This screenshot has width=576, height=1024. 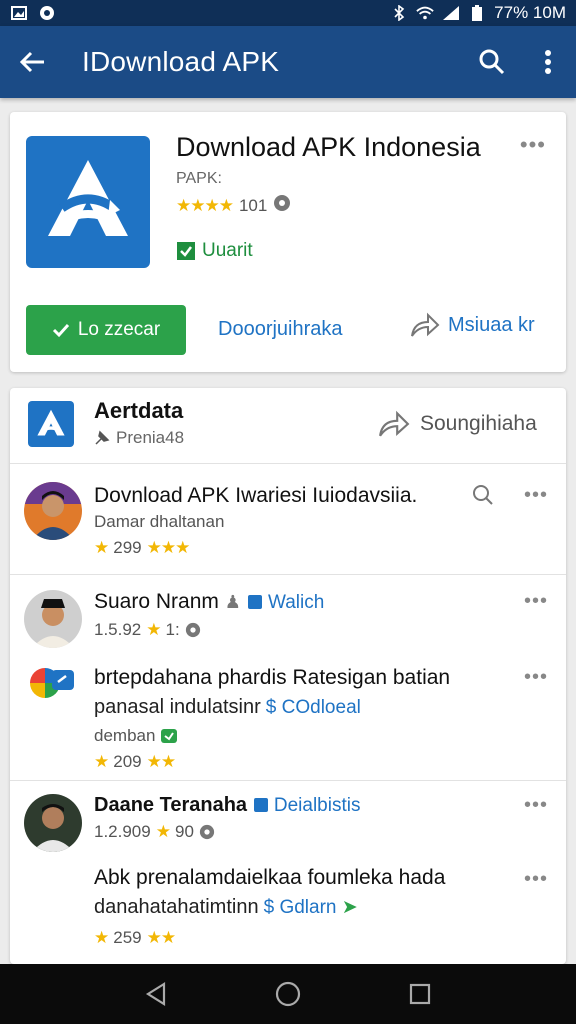 I want to click on section-header: Aertdata Prenia48 Soungihiaha, so click(x=288, y=426).